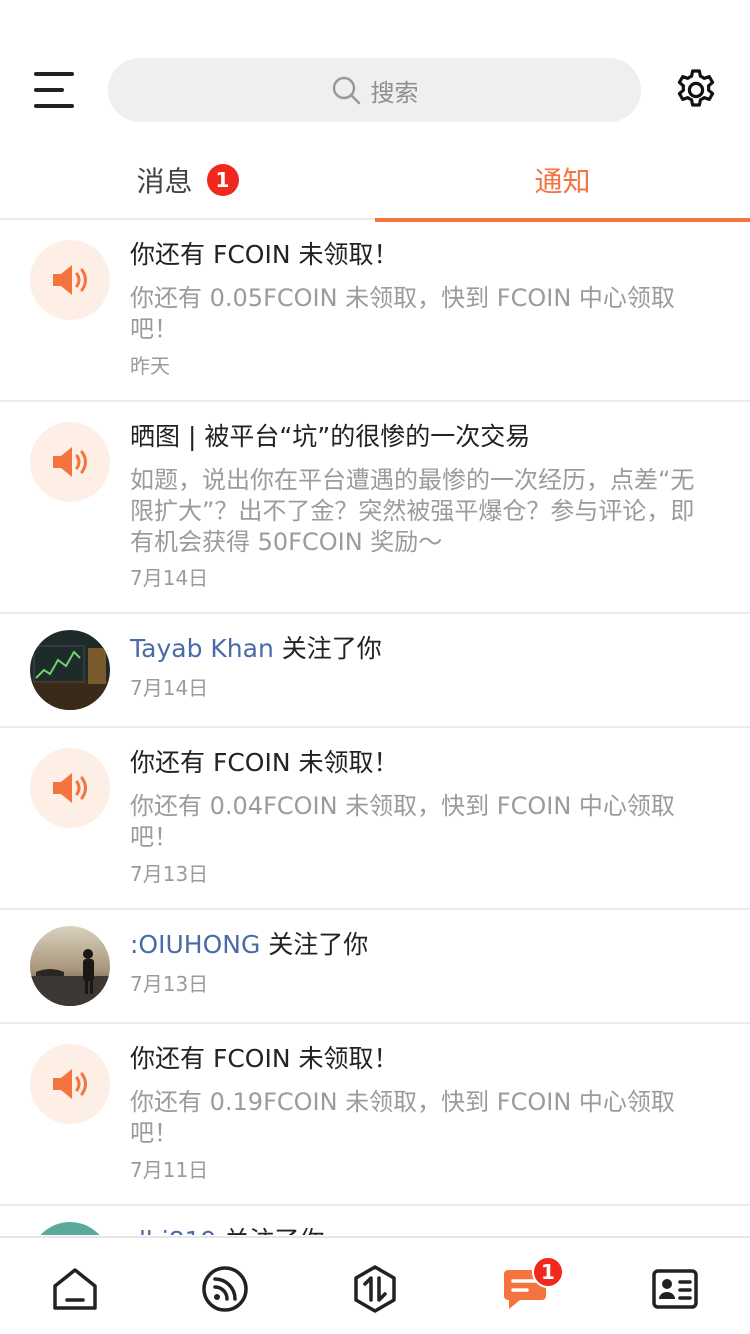  What do you see at coordinates (402, 821) in the screenshot?
I see `item-body: 你还有 0.04FCOIN 未领取，快到 FCOIN 中心领取吧！` at bounding box center [402, 821].